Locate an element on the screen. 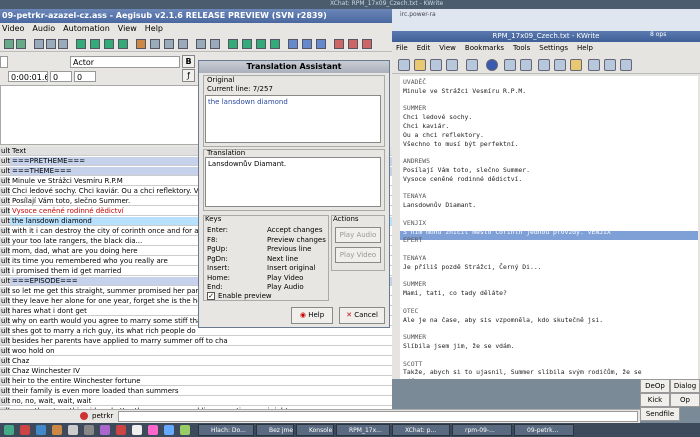 This screenshot has width=700, height=437. zoom-out-icon is located at coordinates (626, 65).